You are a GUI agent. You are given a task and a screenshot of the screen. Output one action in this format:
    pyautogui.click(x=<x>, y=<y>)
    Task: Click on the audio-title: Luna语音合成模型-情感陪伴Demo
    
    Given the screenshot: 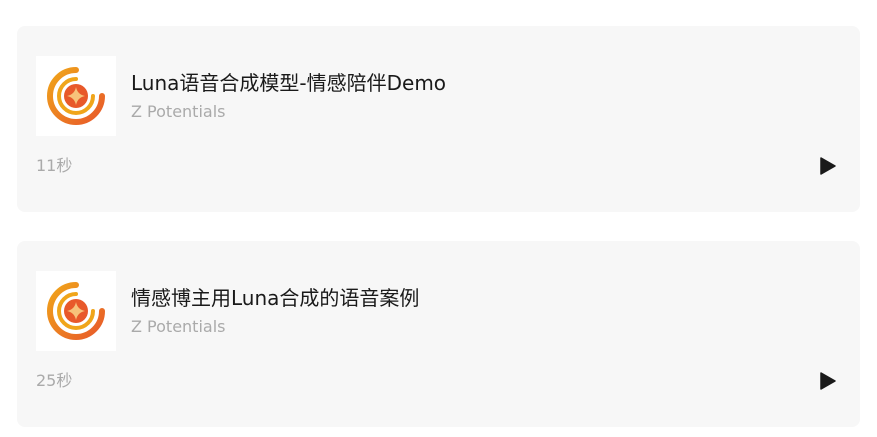 What is the action you would take?
    pyautogui.click(x=288, y=83)
    